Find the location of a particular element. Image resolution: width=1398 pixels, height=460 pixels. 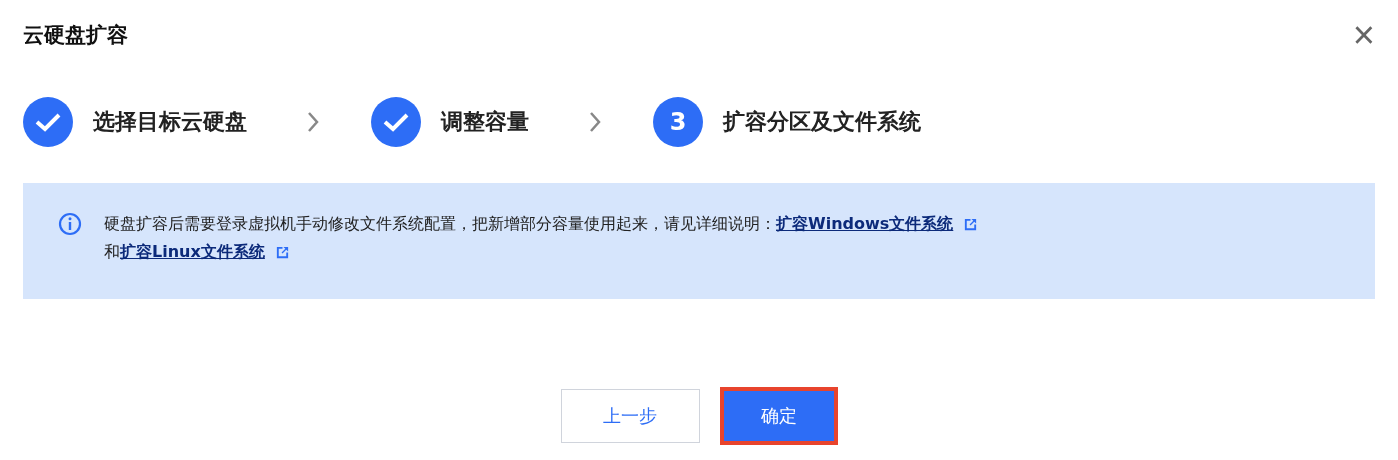

dialog-title: 云硬盘扩容 is located at coordinates (75, 35).